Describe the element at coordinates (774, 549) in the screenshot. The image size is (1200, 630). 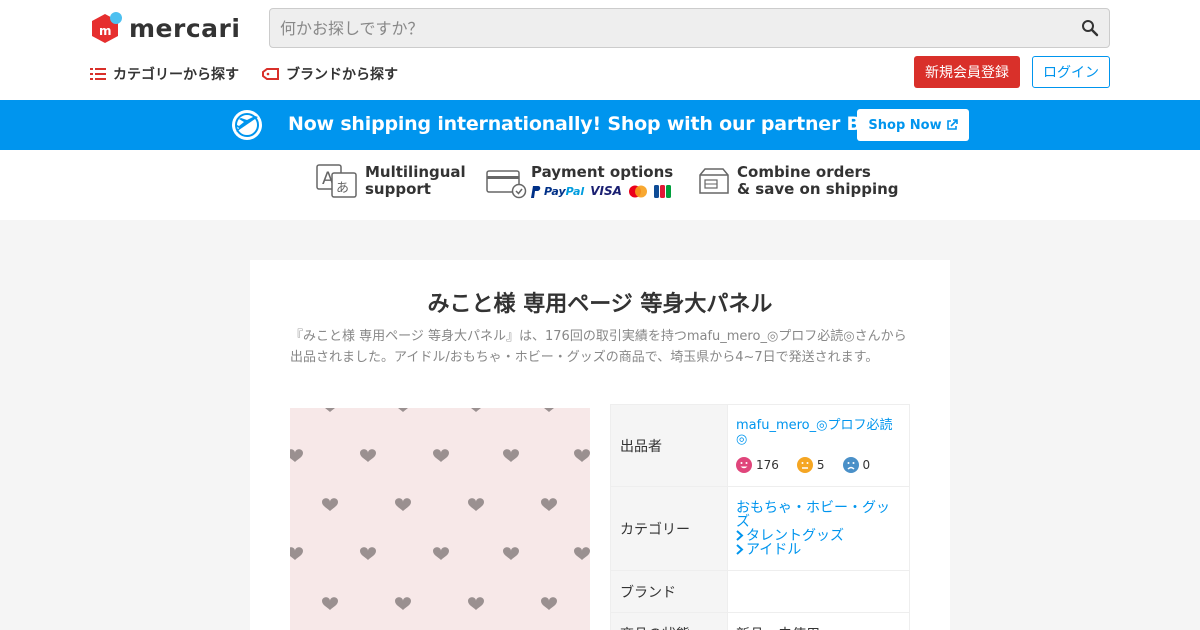
I see `category-sub2-label: アイドル` at that location.